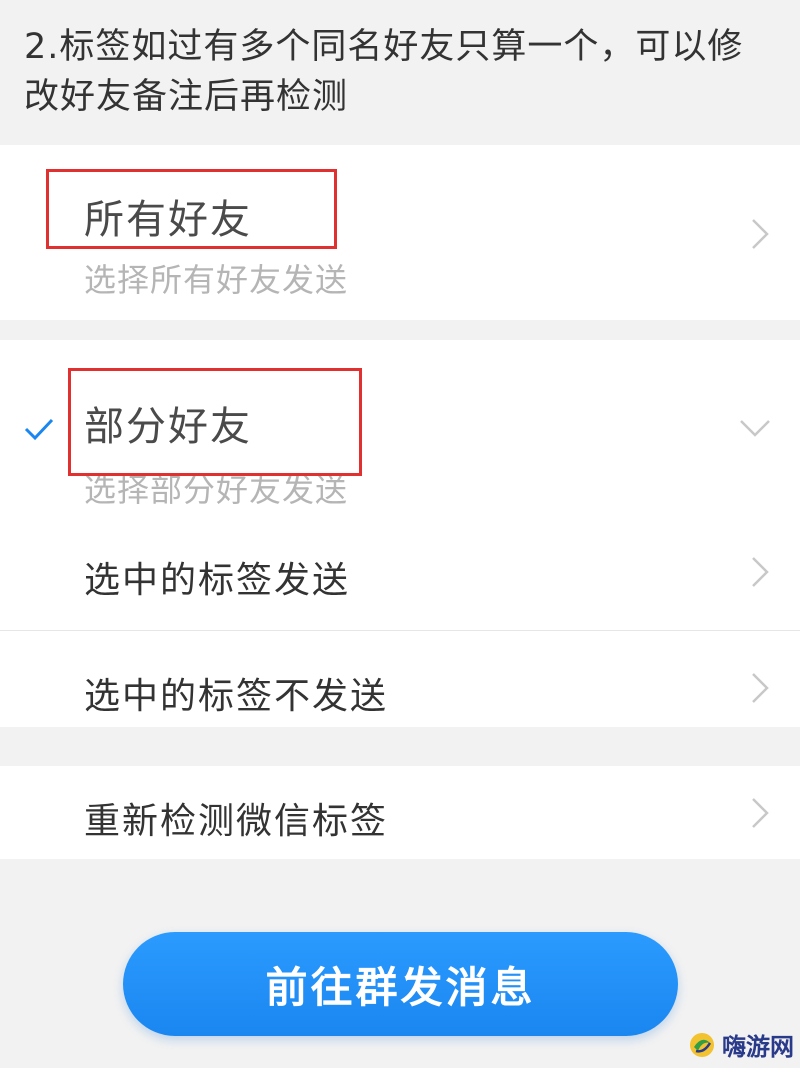 This screenshot has height=1068, width=800. What do you see at coordinates (215, 422) in the screenshot?
I see `highlight-box-some-friends` at bounding box center [215, 422].